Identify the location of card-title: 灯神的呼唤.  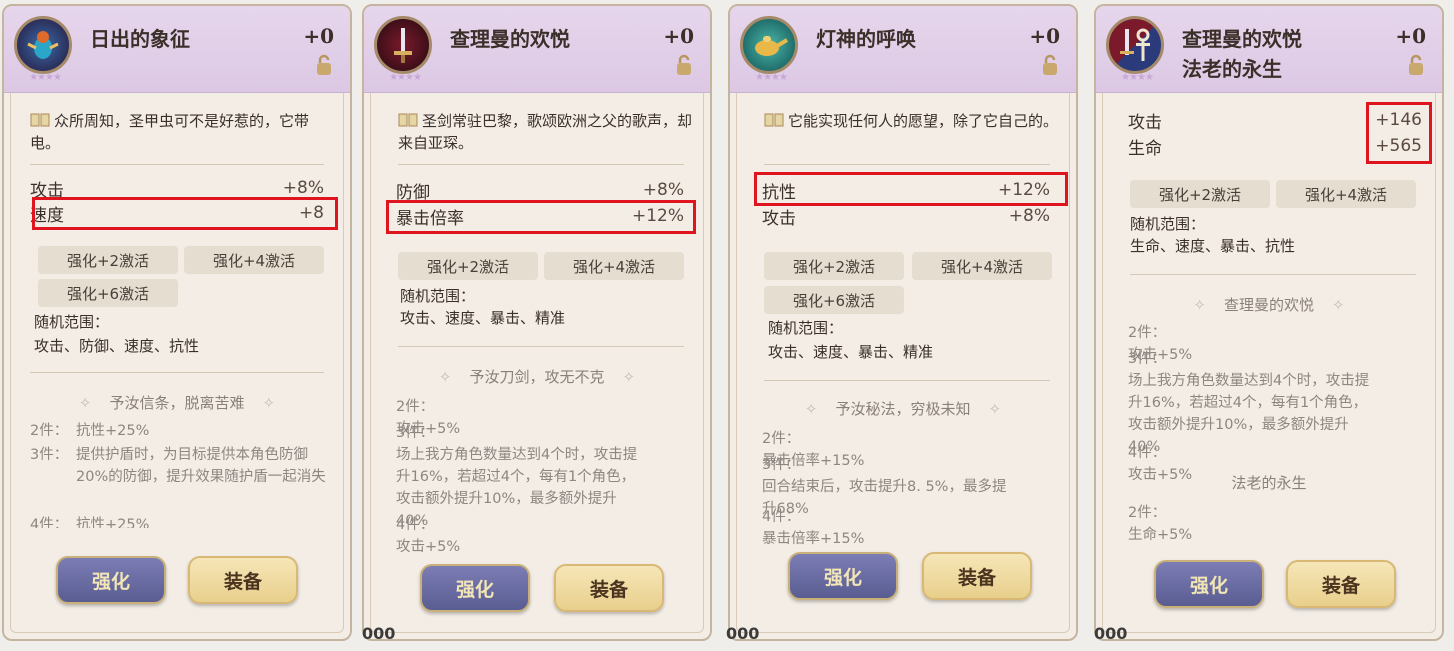
(866, 39).